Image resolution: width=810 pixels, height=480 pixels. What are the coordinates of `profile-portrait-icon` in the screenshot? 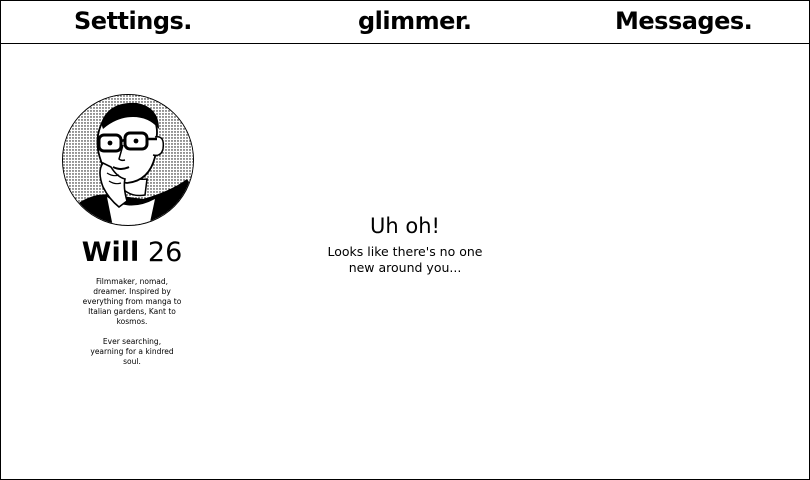 It's located at (128, 160).